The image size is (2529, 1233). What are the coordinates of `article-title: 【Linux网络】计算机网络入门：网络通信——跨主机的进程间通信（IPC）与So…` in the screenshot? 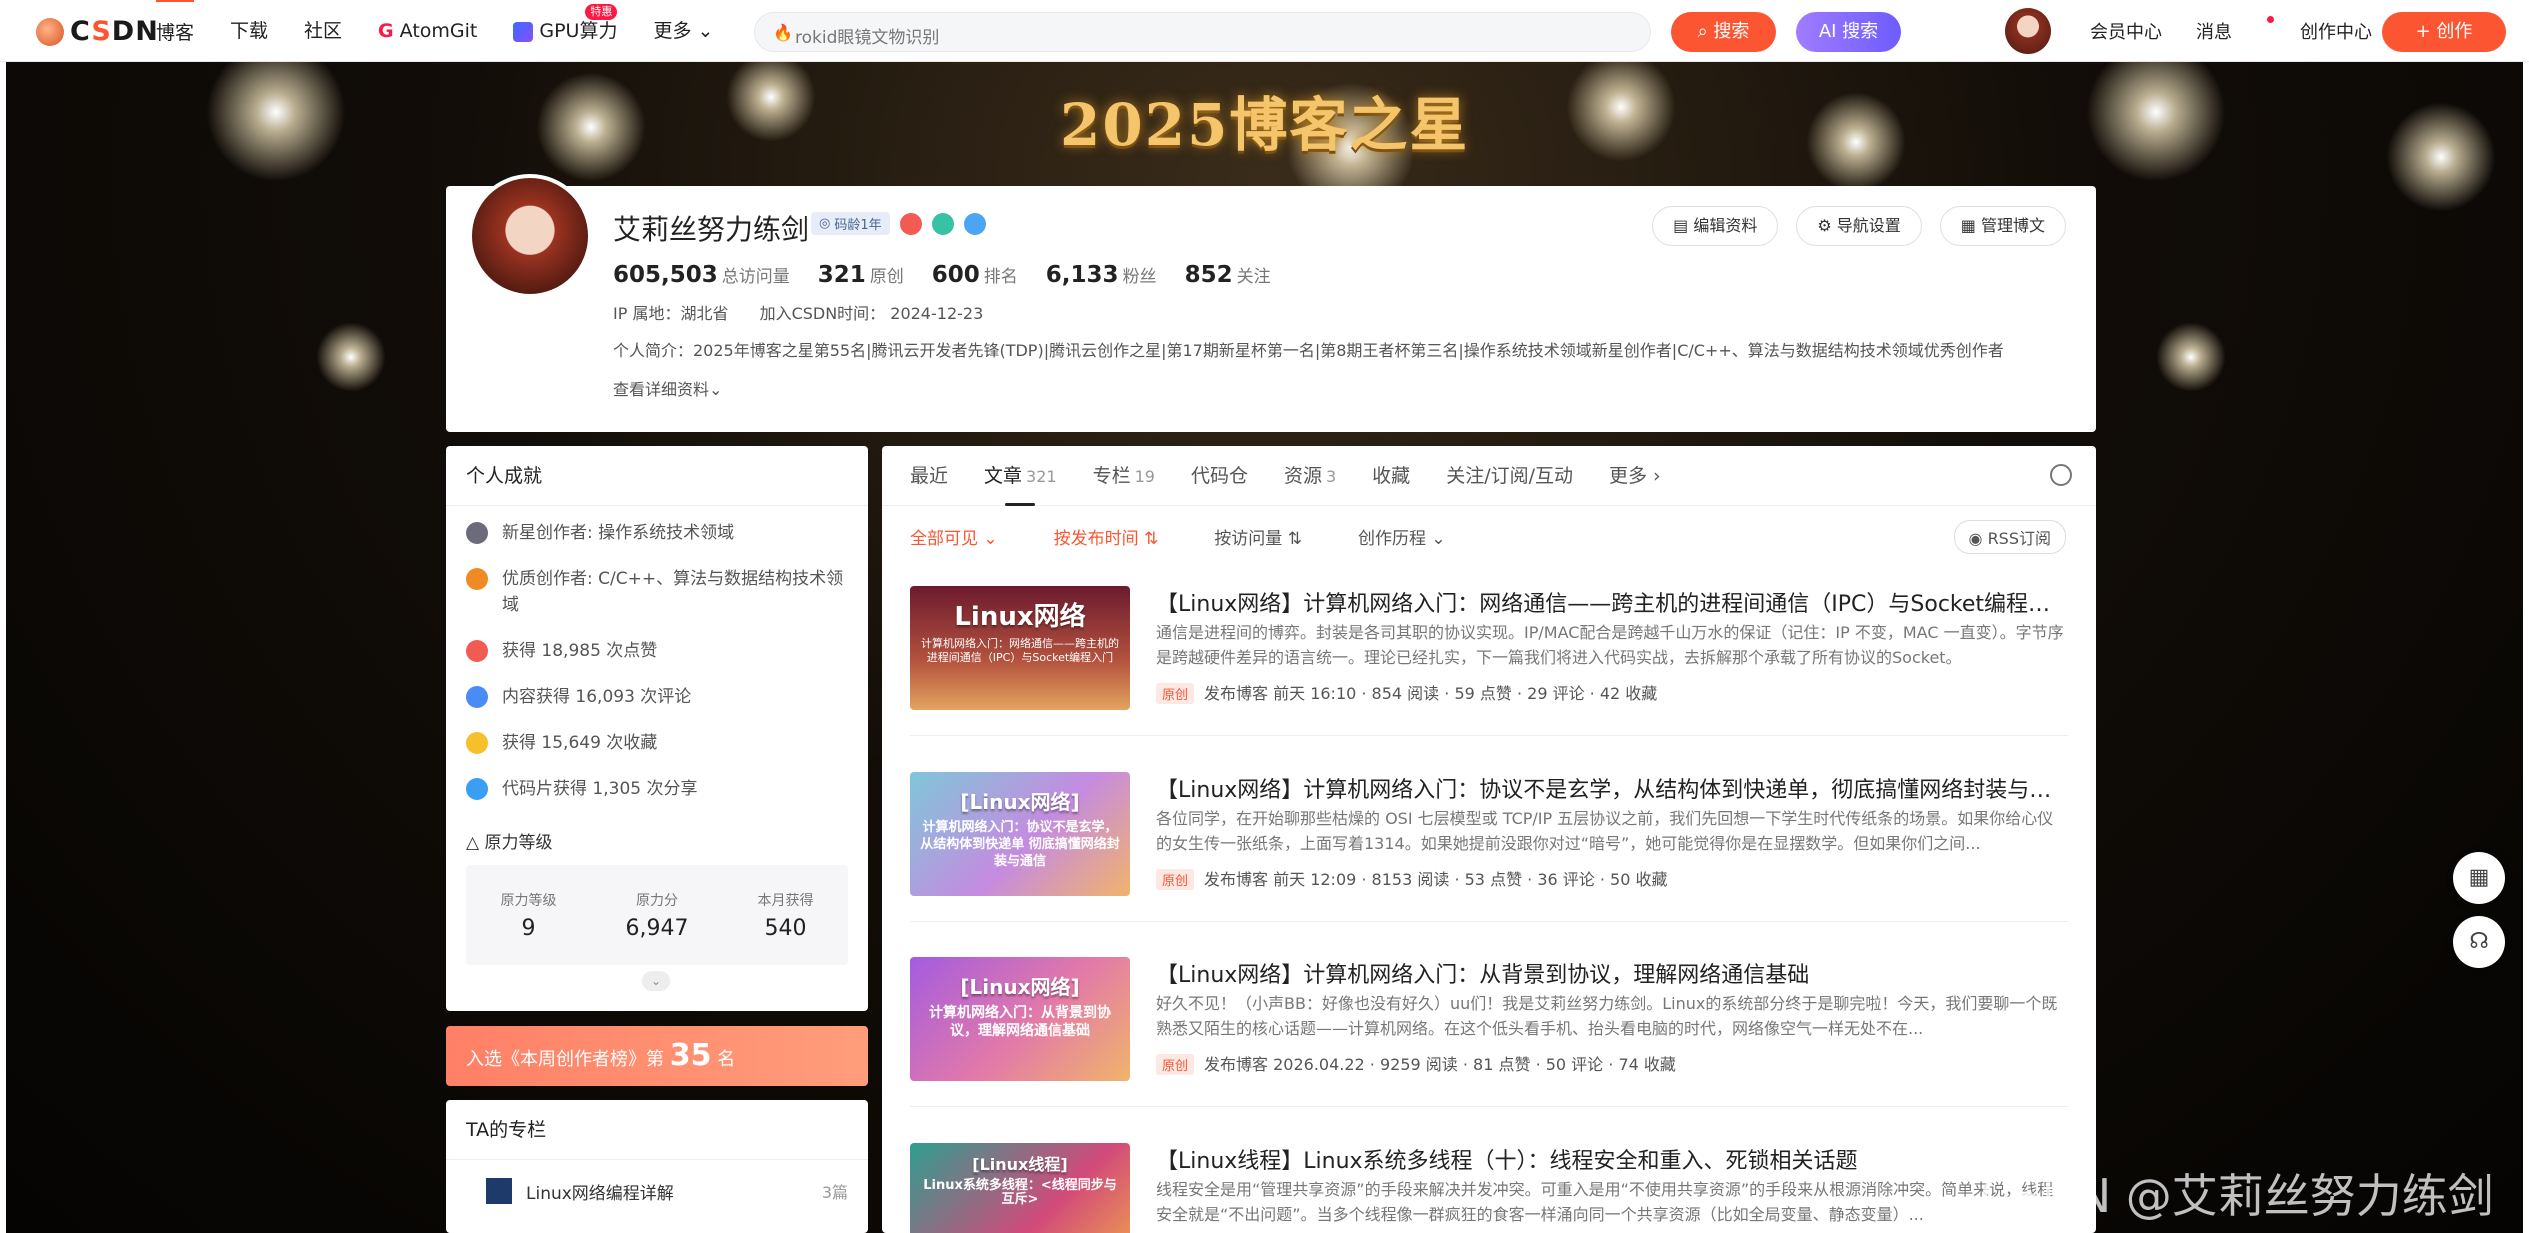 It's located at (1612, 602).